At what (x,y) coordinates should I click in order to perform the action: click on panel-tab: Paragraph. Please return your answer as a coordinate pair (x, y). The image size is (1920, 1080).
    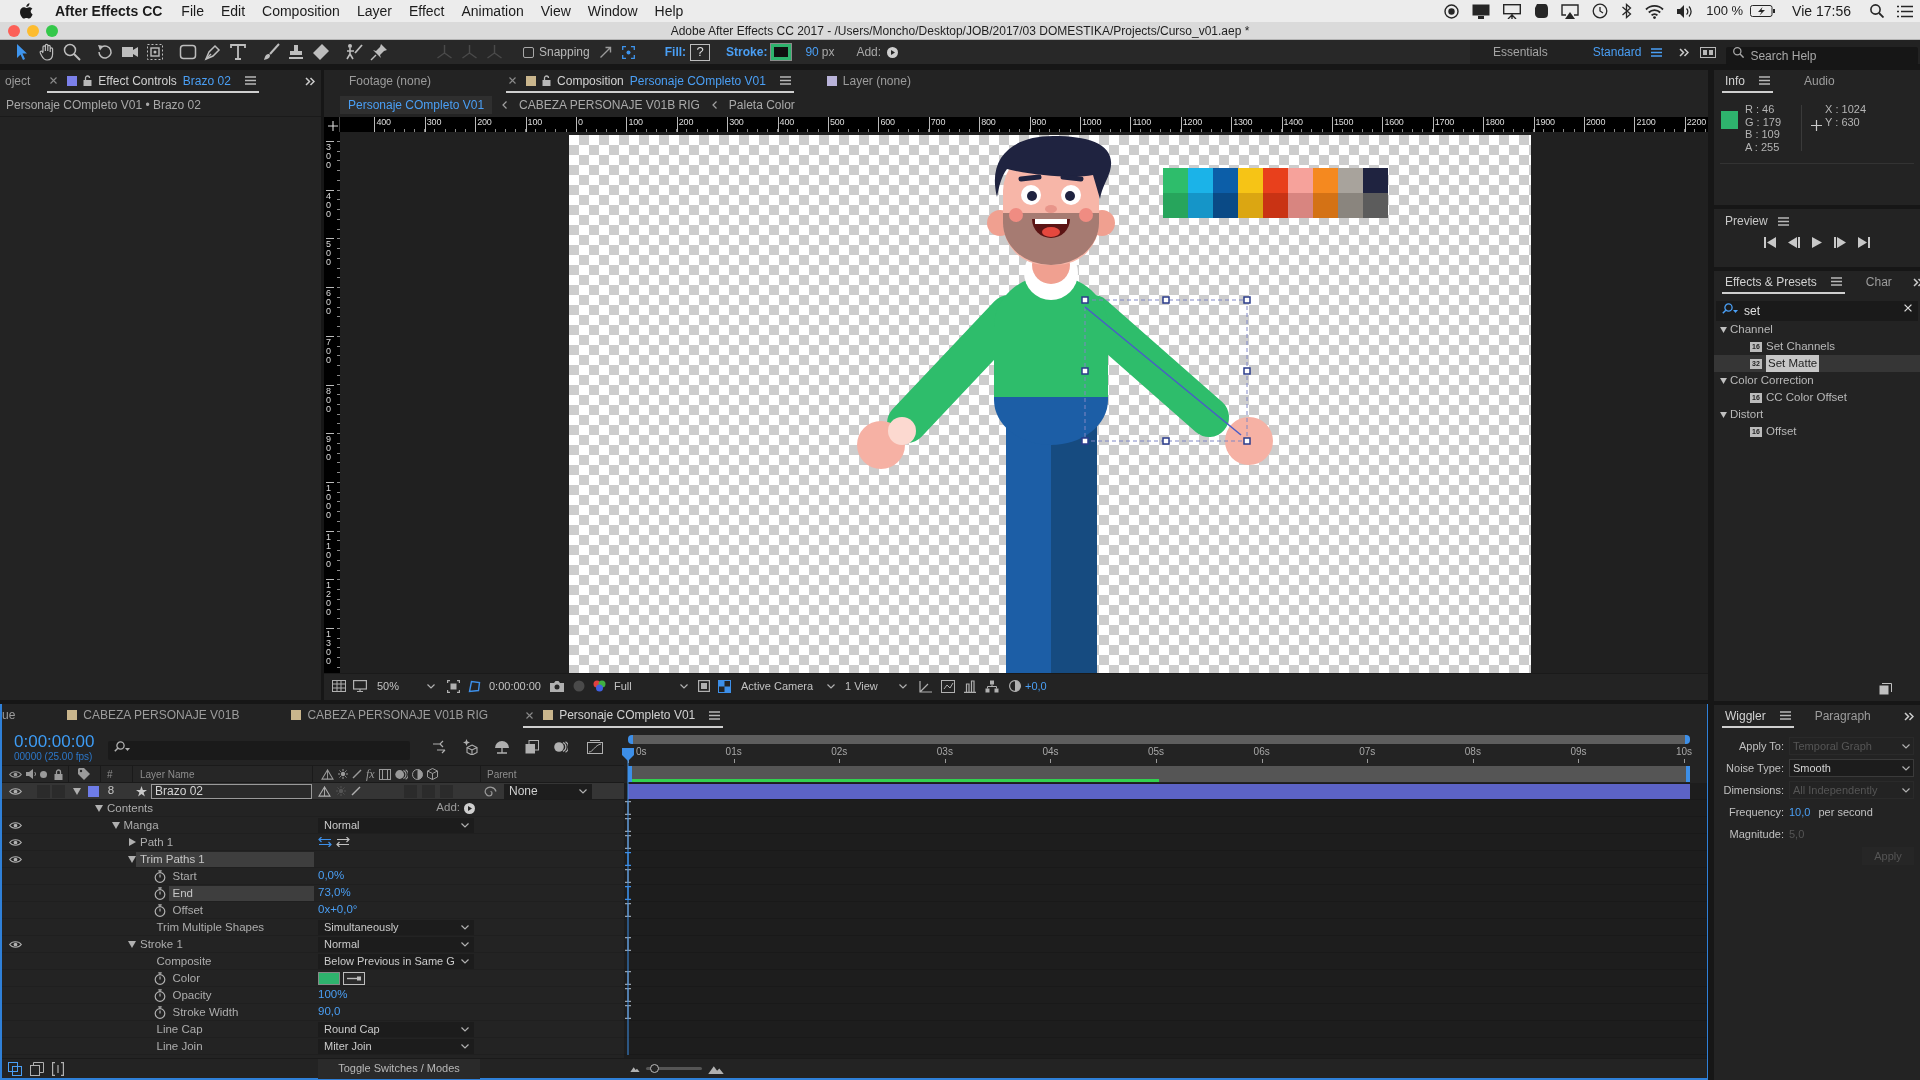
    Looking at the image, I should click on (1842, 716).